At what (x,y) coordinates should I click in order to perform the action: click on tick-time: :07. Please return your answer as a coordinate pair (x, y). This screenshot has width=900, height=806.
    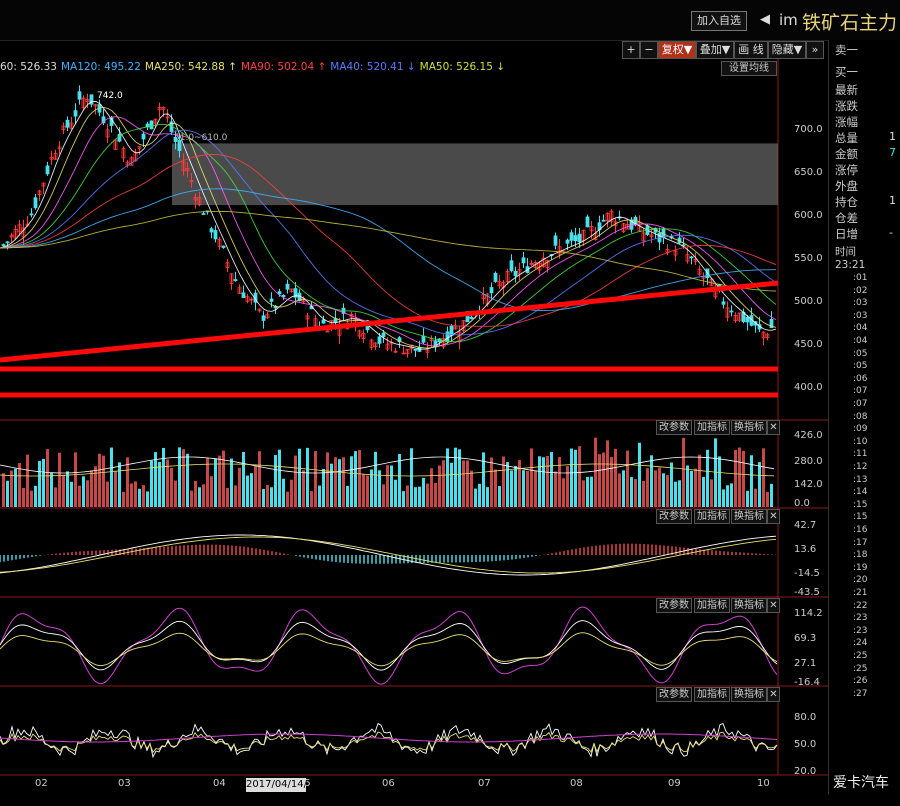
    Looking at the image, I should click on (860, 391).